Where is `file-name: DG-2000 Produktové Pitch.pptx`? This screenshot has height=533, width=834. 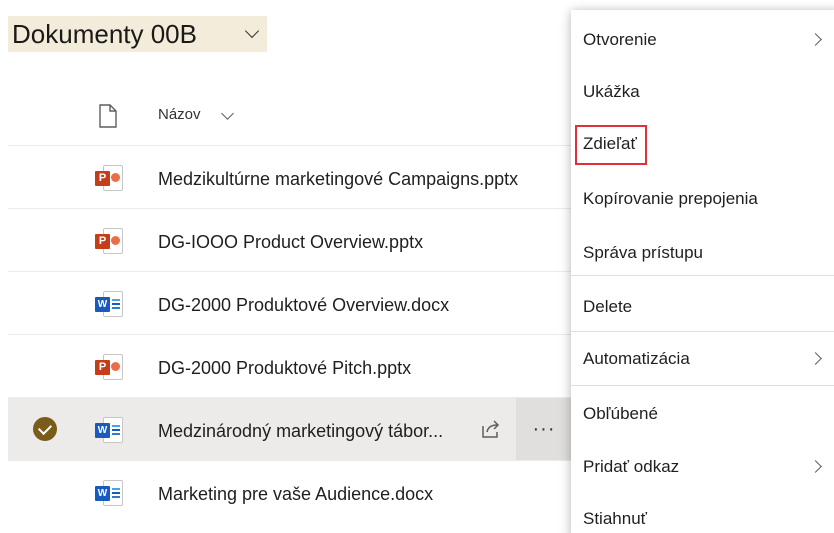
file-name: DG-2000 Produktové Pitch.pptx is located at coordinates (284, 368).